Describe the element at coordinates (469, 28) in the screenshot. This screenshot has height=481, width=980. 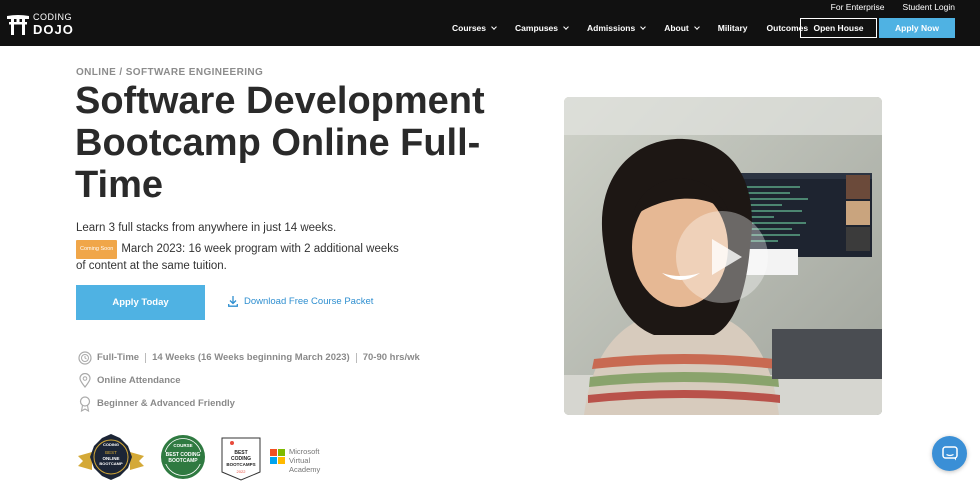
I see `nav-item-label: Courses` at that location.